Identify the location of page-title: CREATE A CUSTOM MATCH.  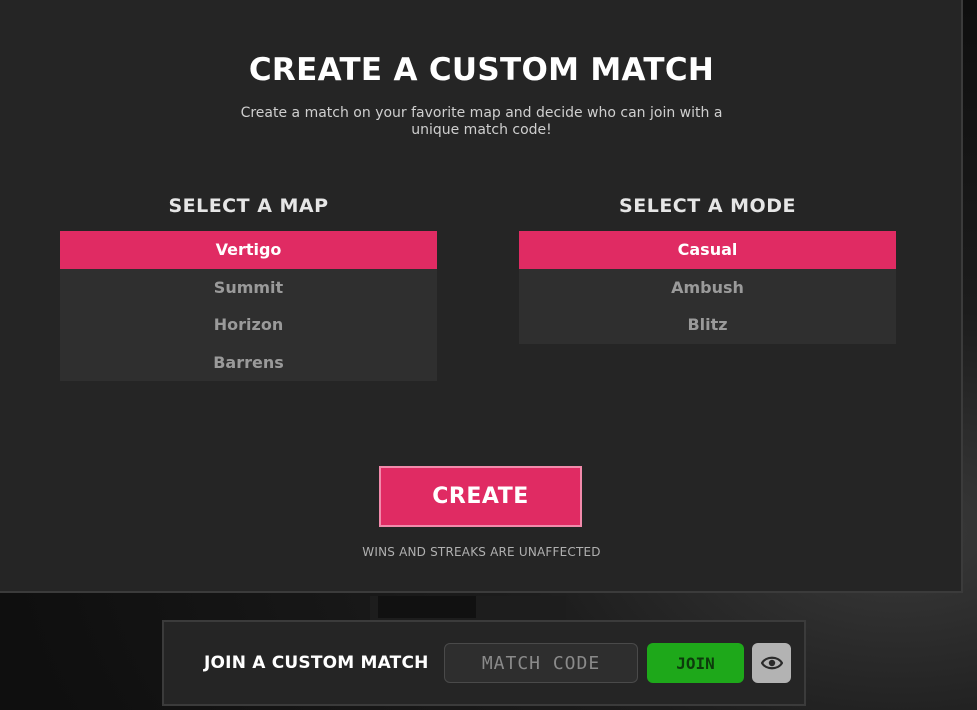
(481, 70).